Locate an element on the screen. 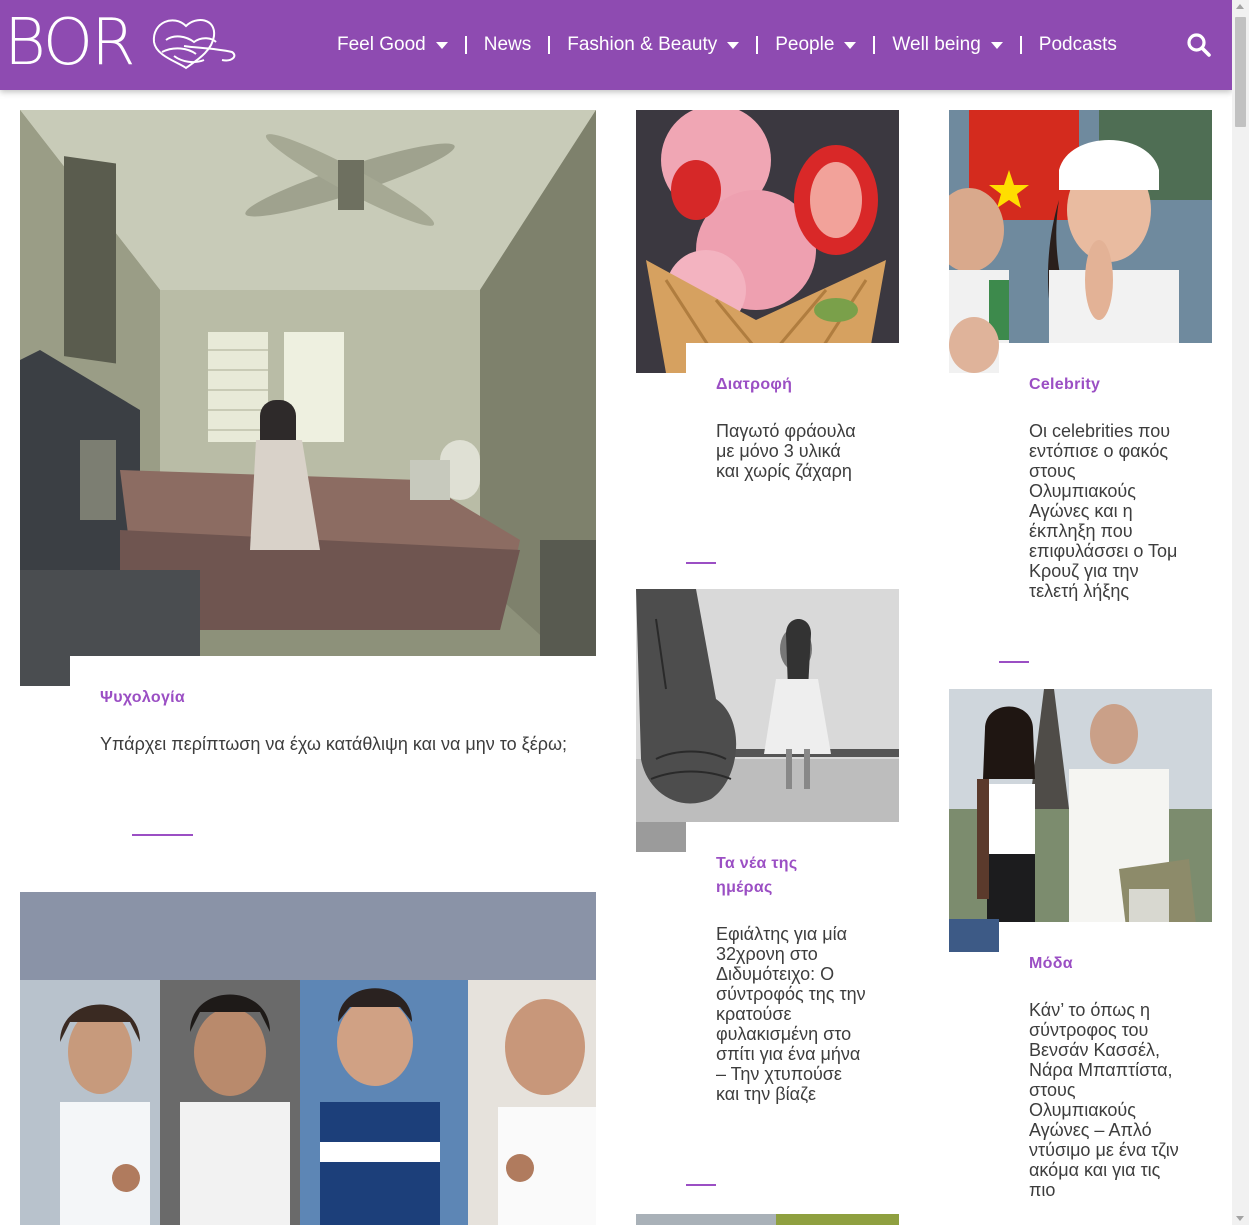 The width and height of the screenshot is (1249, 1225). site-logo: BOR is located at coordinates (120, 43).